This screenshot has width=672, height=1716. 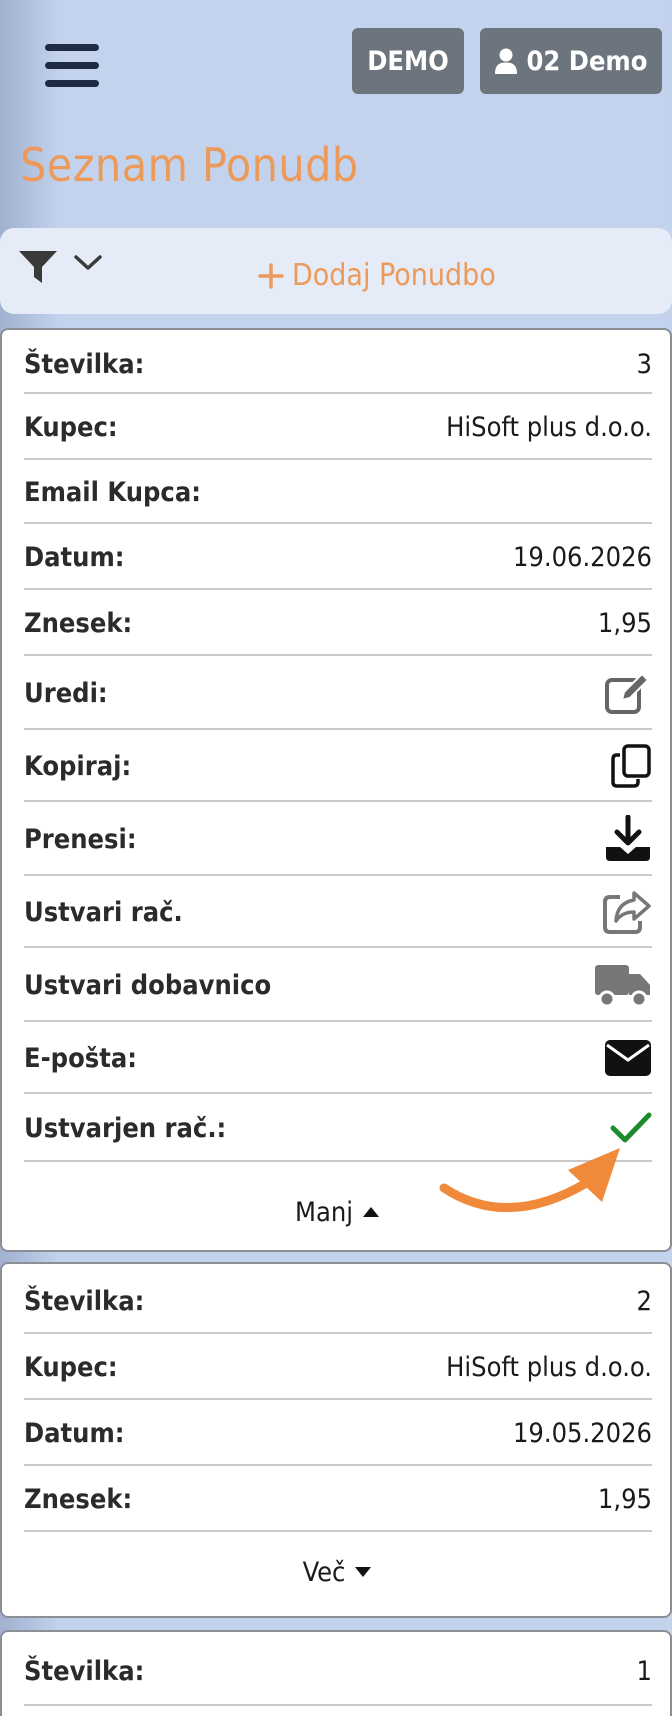 I want to click on offer-card: Številka: 1, so click(x=336, y=1673).